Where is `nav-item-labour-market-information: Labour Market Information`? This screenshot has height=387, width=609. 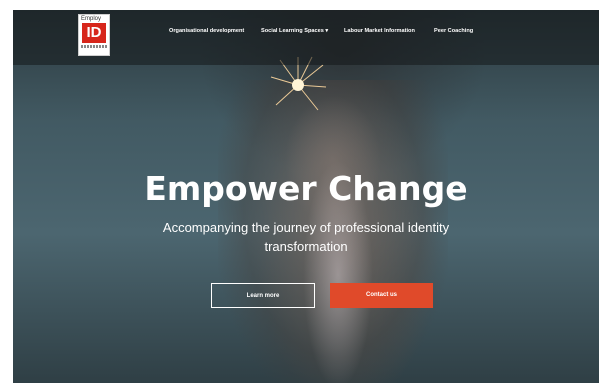
nav-item-labour-market-information: Labour Market Information is located at coordinates (379, 31).